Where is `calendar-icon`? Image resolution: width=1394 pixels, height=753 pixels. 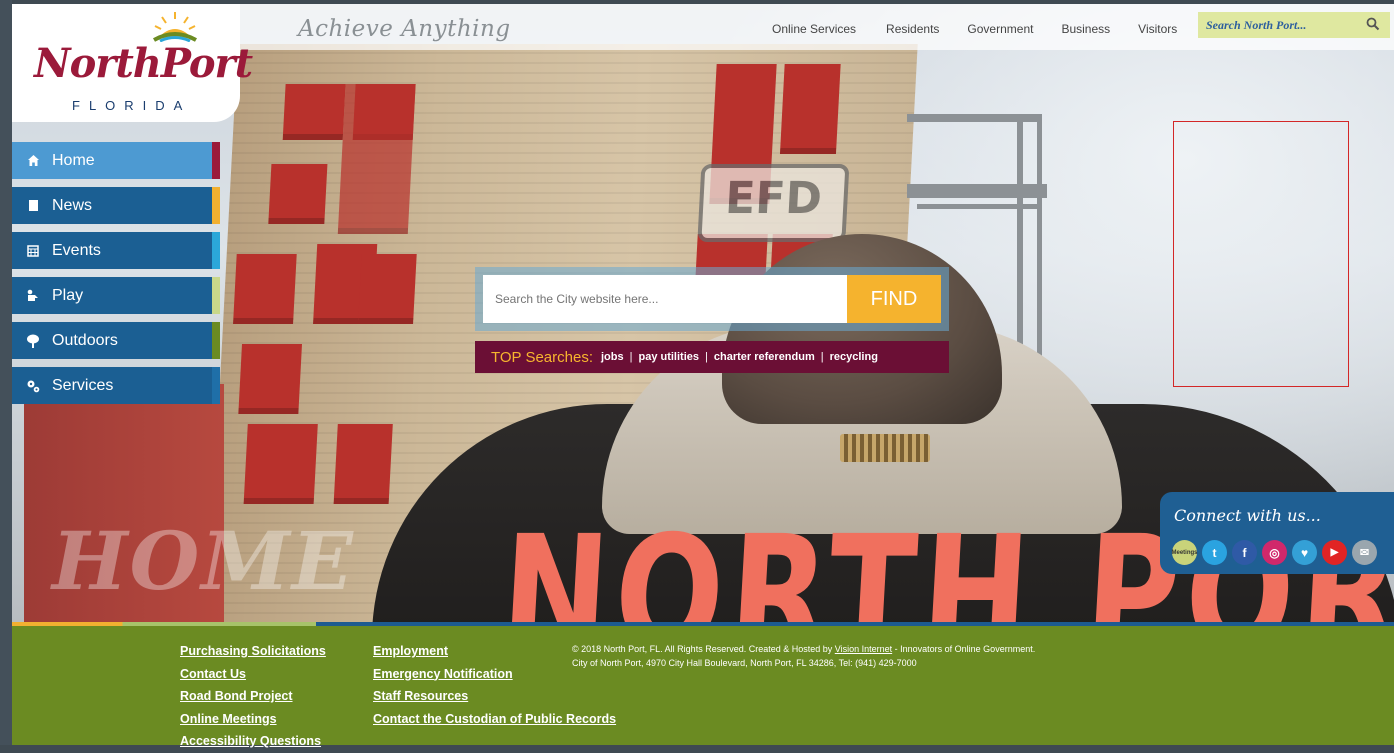
calendar-icon is located at coordinates (33, 251).